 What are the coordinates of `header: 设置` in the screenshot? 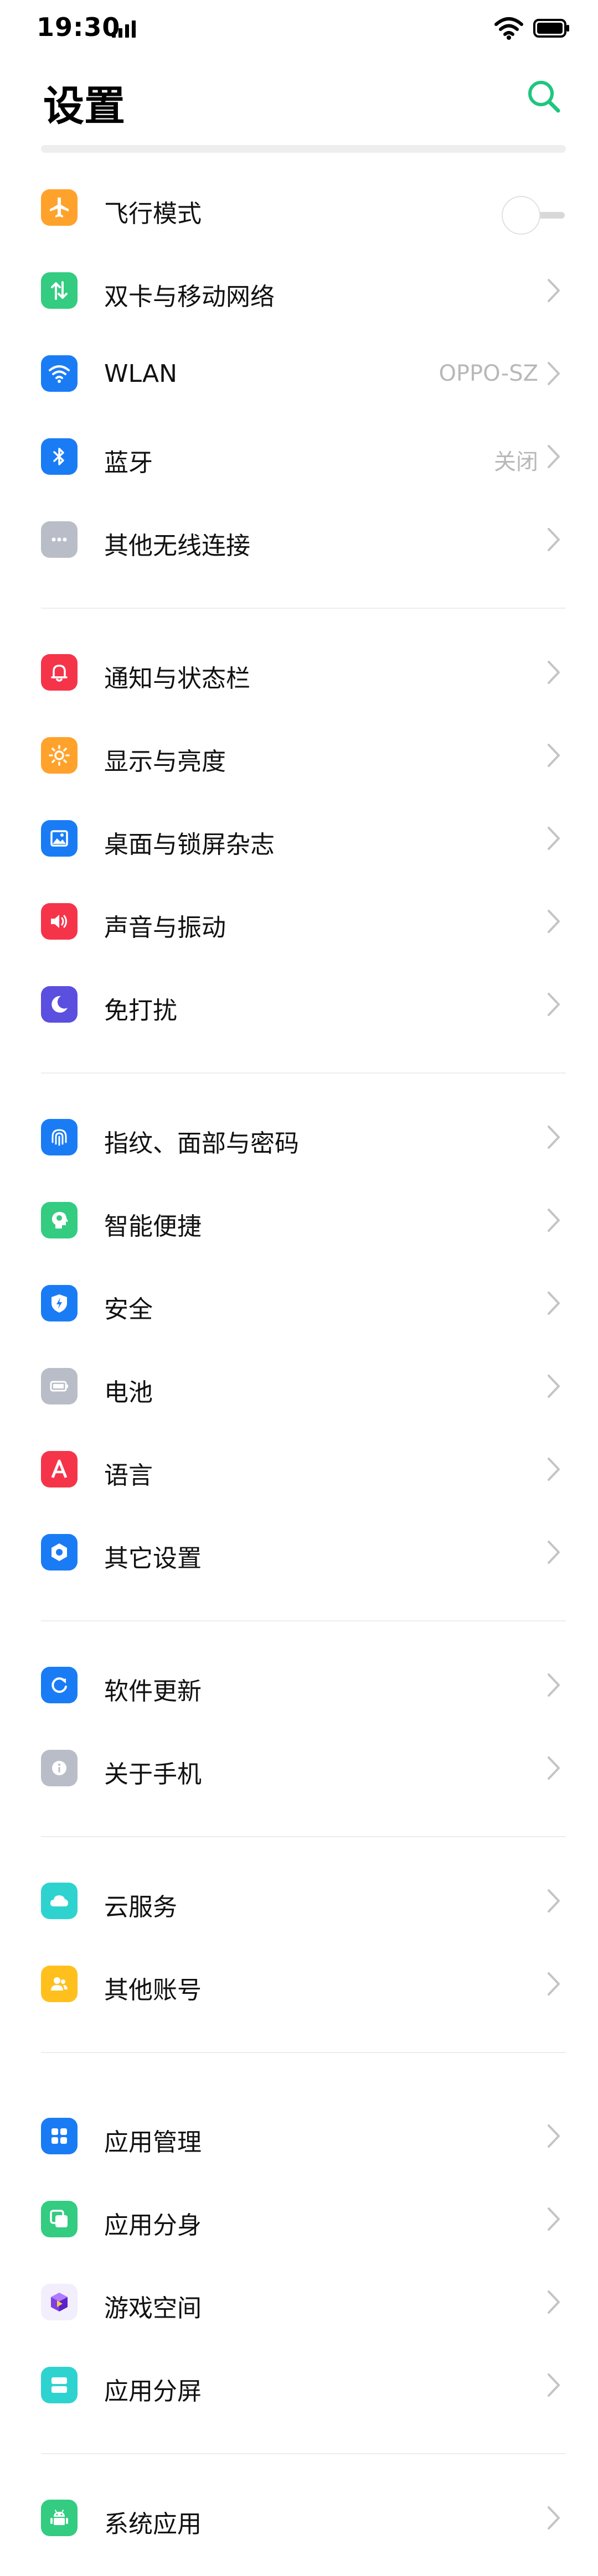 It's located at (299, 103).